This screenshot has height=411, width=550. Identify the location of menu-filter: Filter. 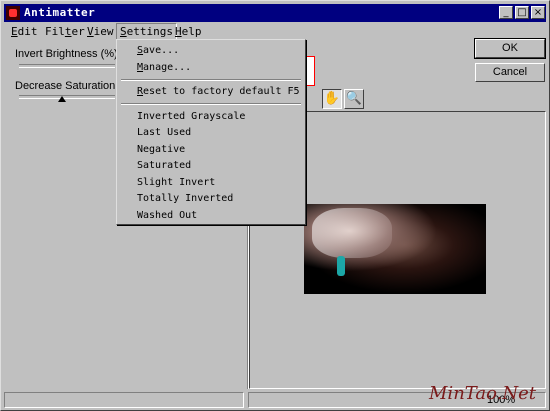
(65, 31).